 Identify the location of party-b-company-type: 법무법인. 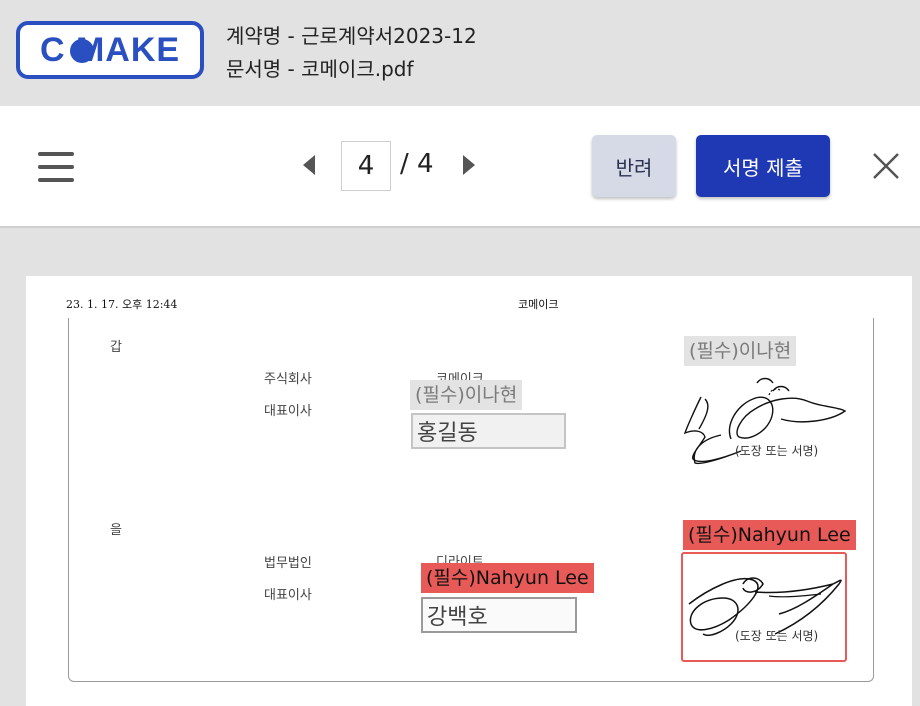
(288, 563).